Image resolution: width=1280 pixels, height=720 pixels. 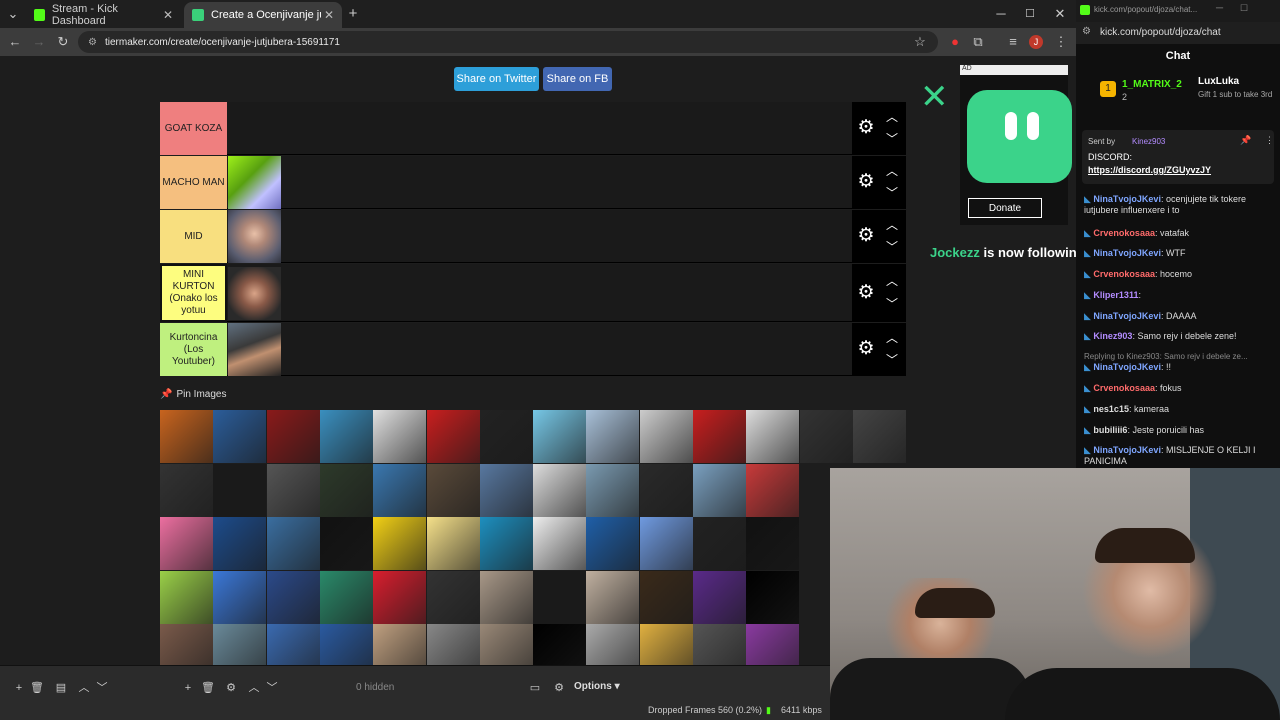 I want to click on pin-icon: 📌, so click(x=1245, y=140).